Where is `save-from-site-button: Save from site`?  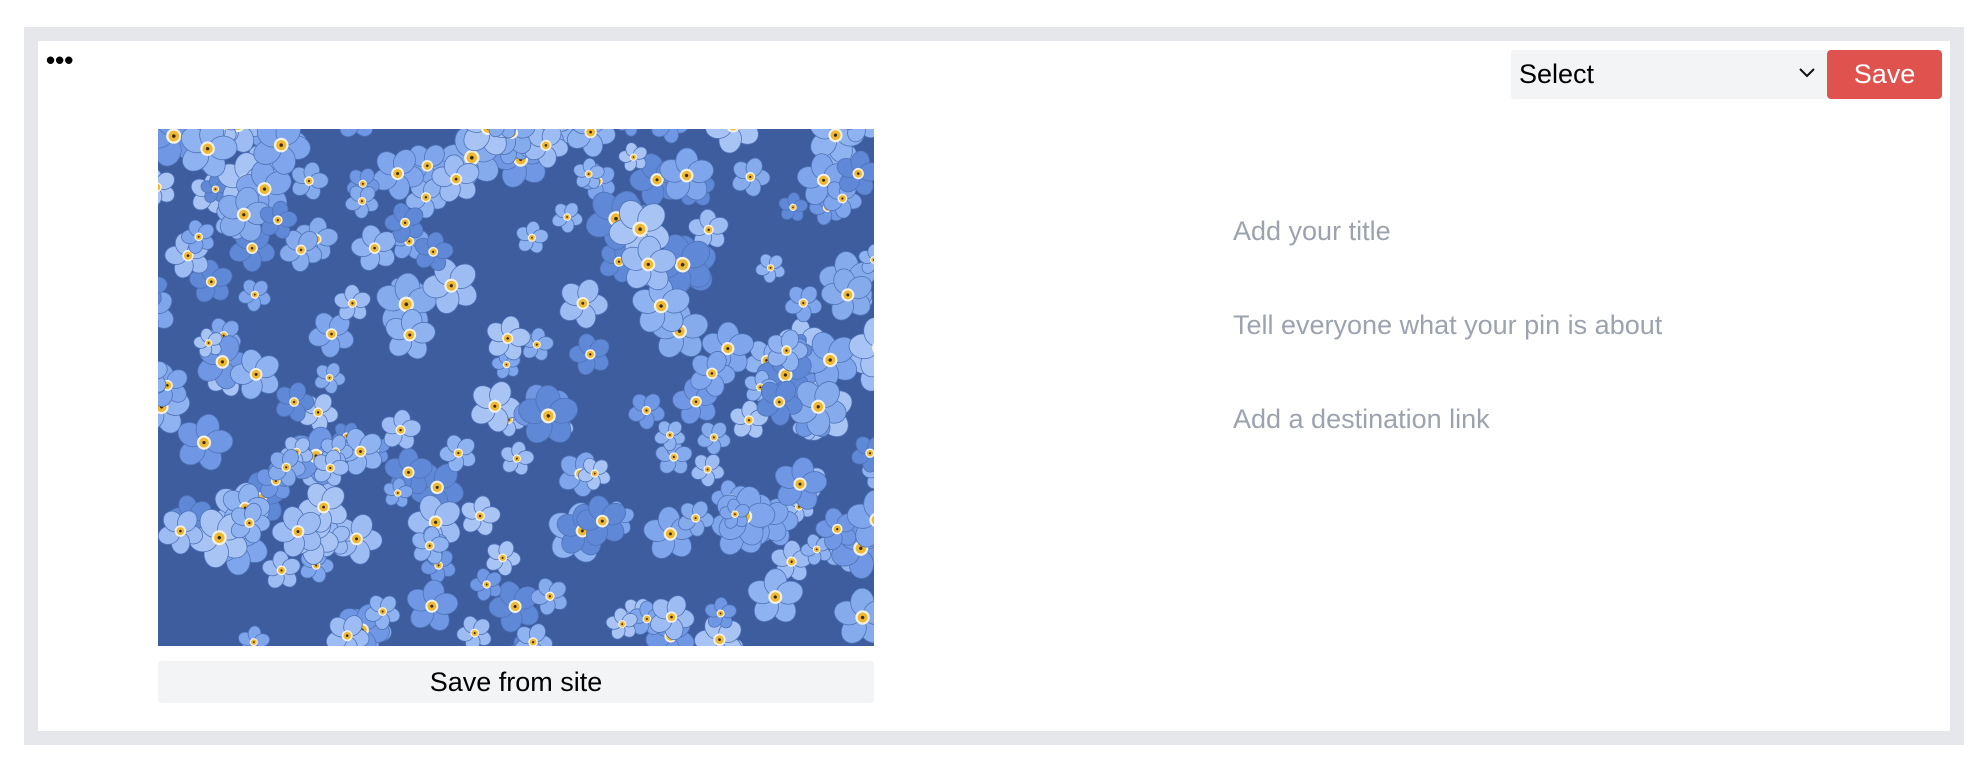 save-from-site-button: Save from site is located at coordinates (516, 682).